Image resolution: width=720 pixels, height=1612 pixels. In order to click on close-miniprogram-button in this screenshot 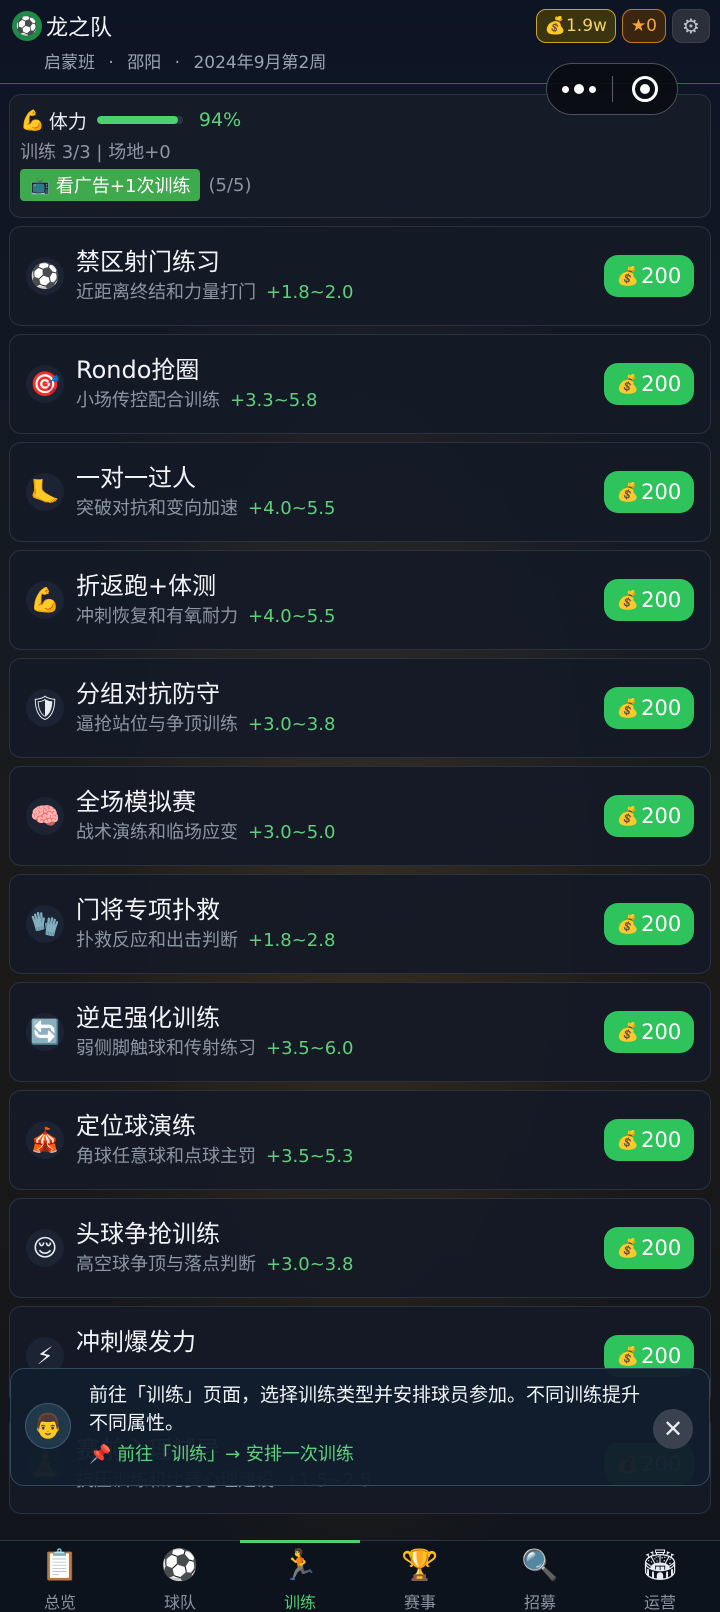, I will do `click(645, 89)`.